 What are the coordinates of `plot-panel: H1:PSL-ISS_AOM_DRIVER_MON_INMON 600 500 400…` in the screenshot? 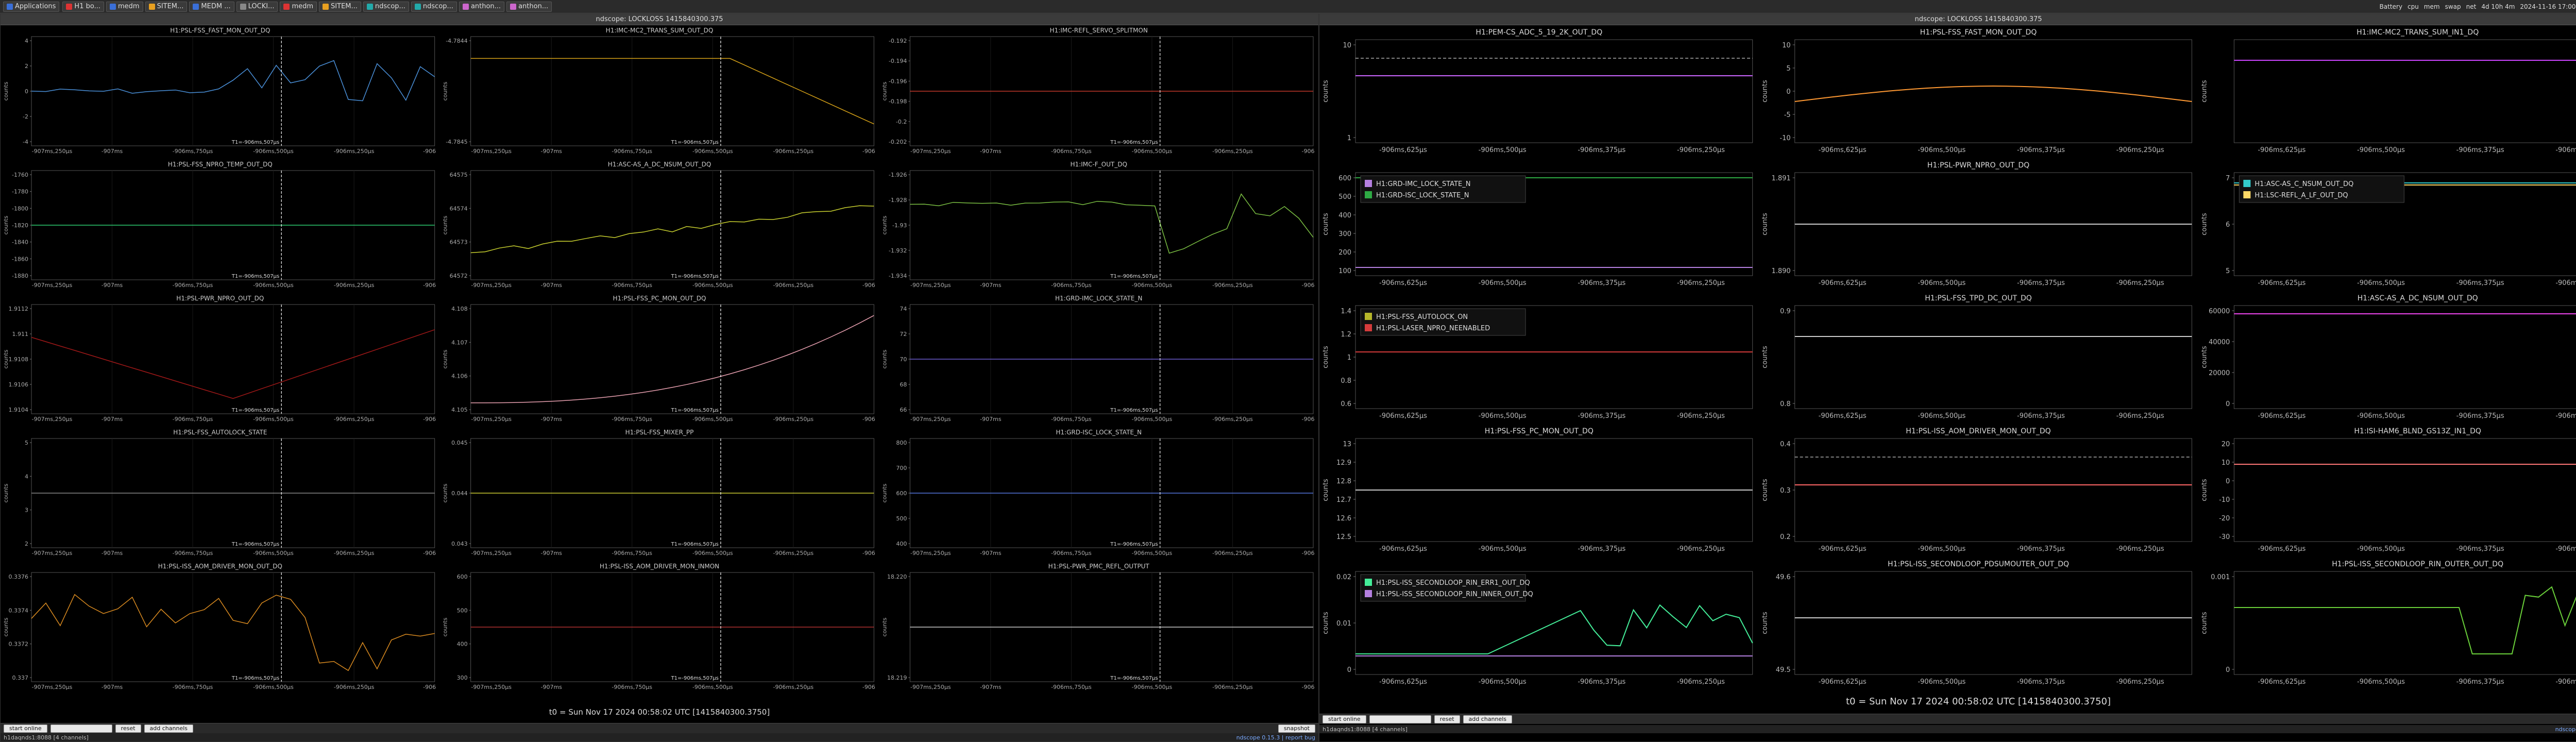 It's located at (658, 626).